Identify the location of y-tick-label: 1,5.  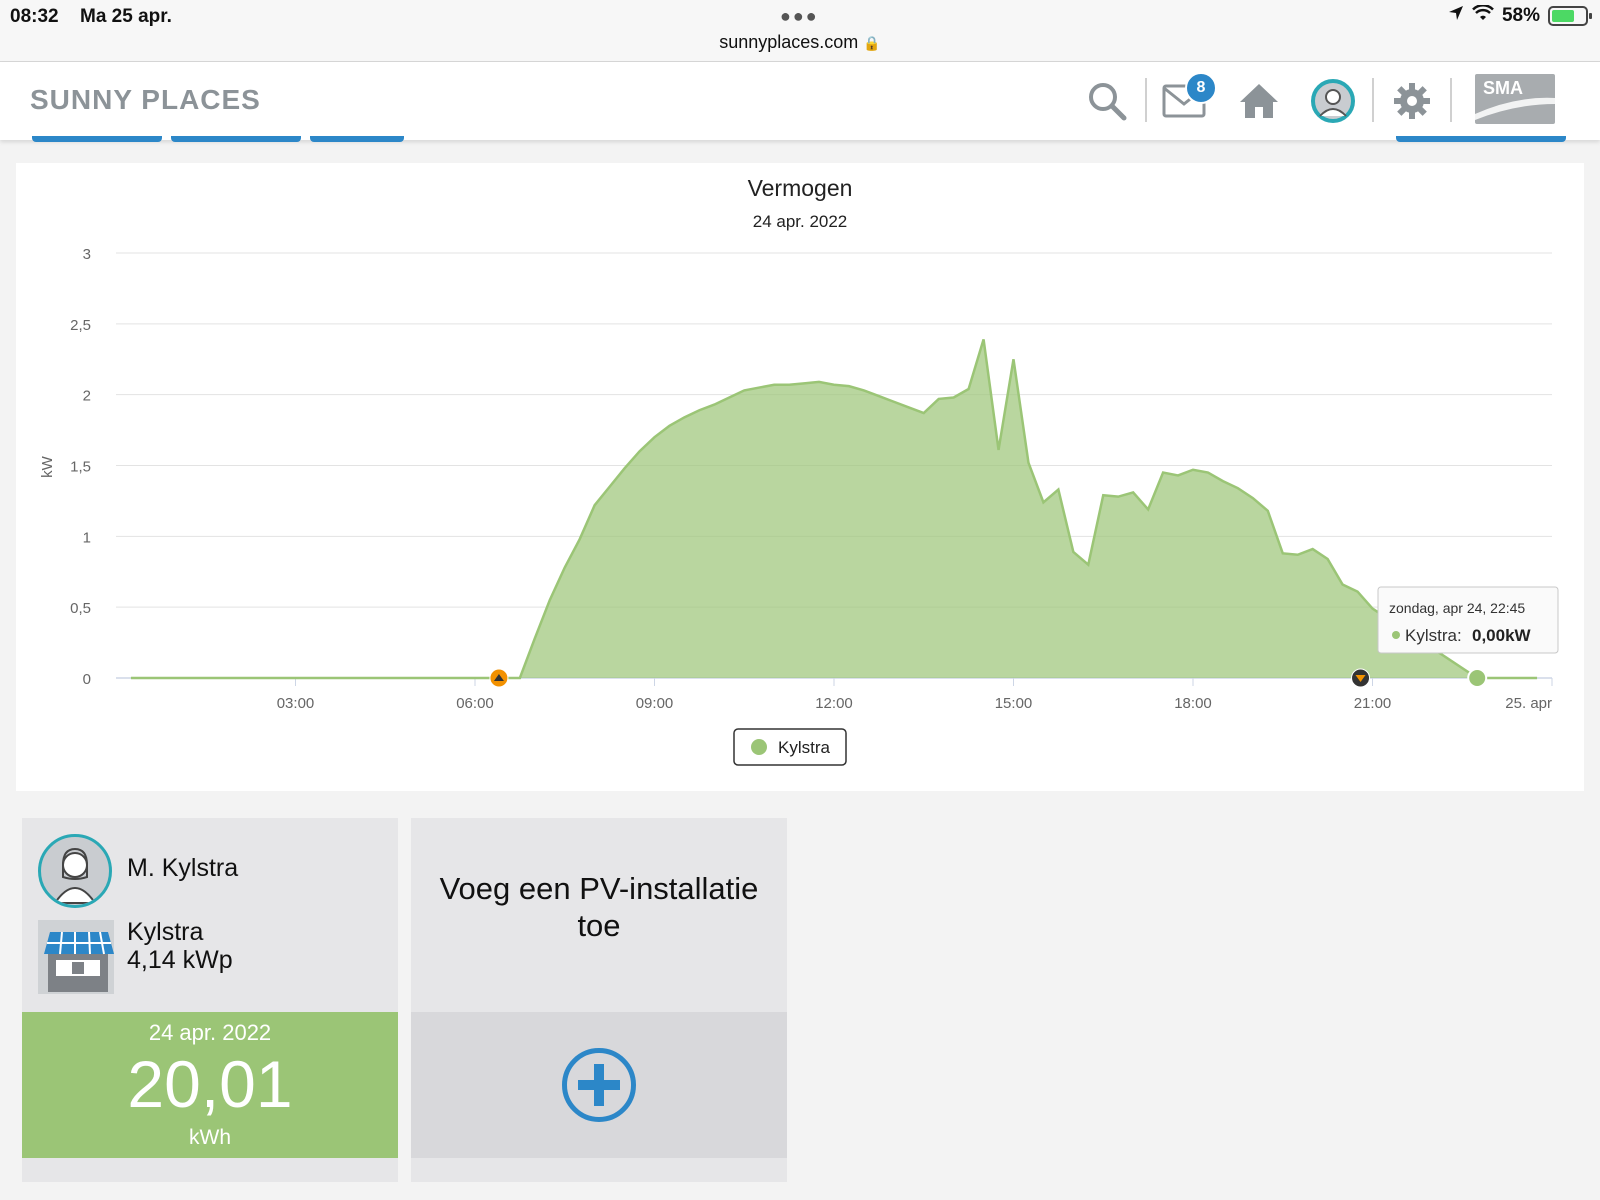
(80, 467).